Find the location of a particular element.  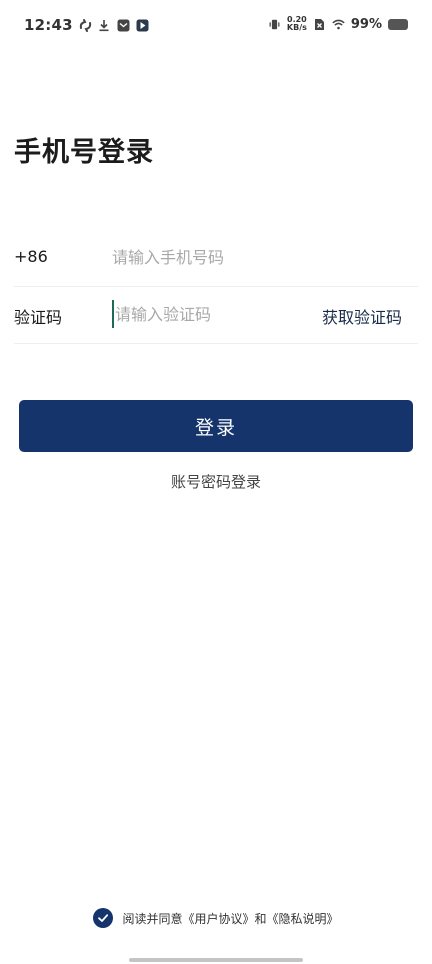

agreement: 阅读并同意《用户协议》和《隐私说明》 is located at coordinates (216, 918).